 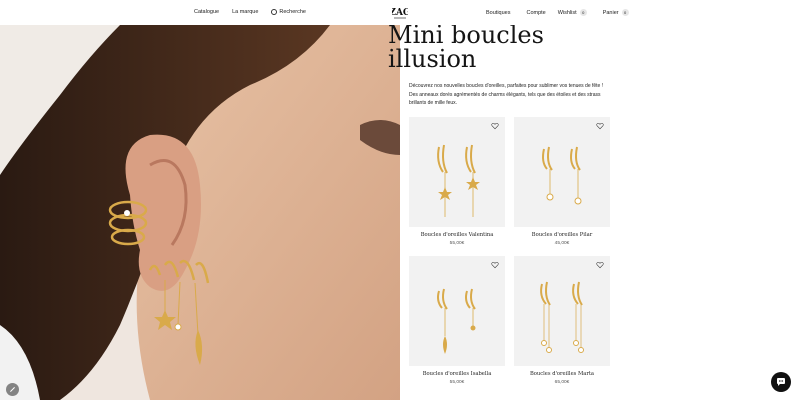 What do you see at coordinates (457, 235) in the screenshot?
I see `product-name: Boucles d'oreilles Valentina` at bounding box center [457, 235].